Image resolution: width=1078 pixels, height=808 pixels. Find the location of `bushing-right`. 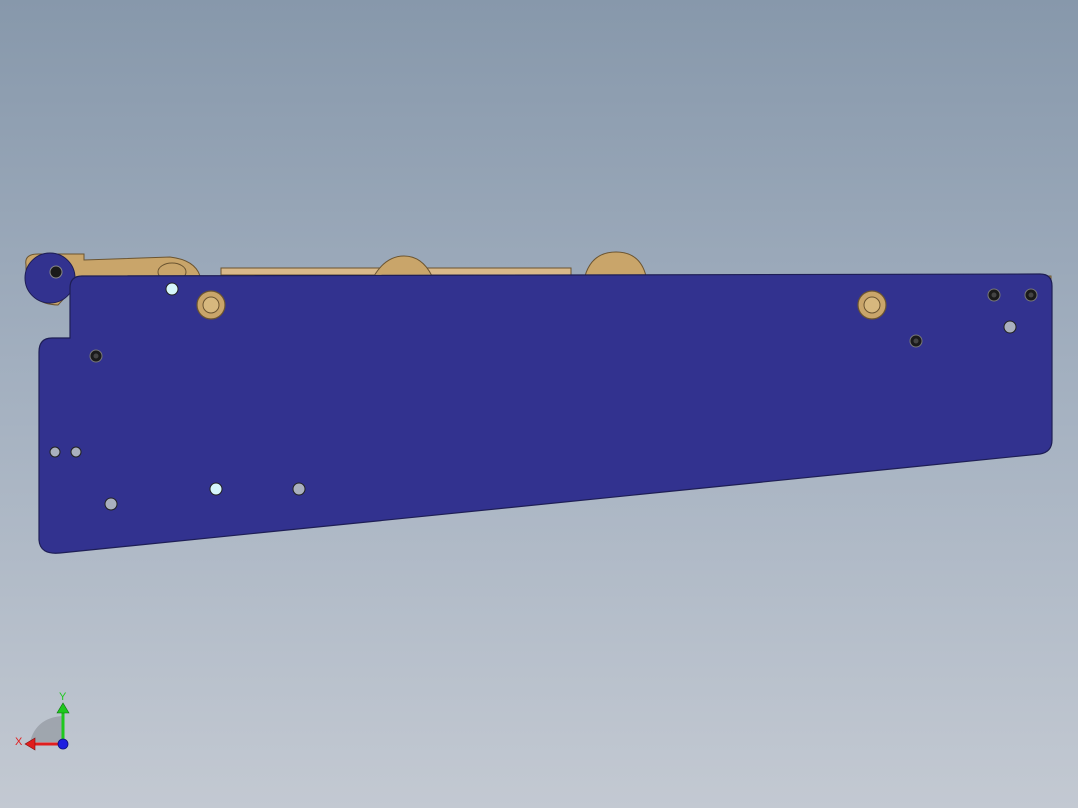

bushing-right is located at coordinates (872, 305).